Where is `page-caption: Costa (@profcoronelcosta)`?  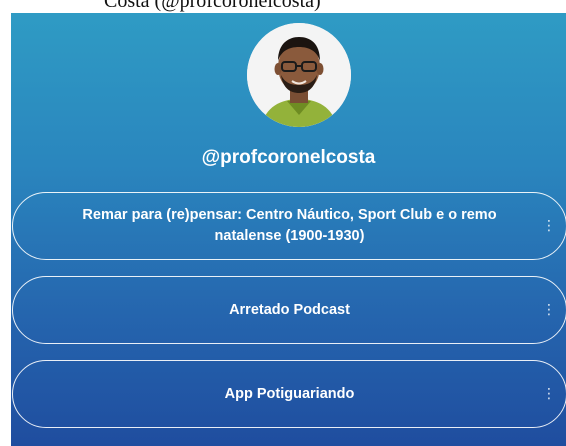 page-caption: Costa (@profcoronelcosta) is located at coordinates (212, 6).